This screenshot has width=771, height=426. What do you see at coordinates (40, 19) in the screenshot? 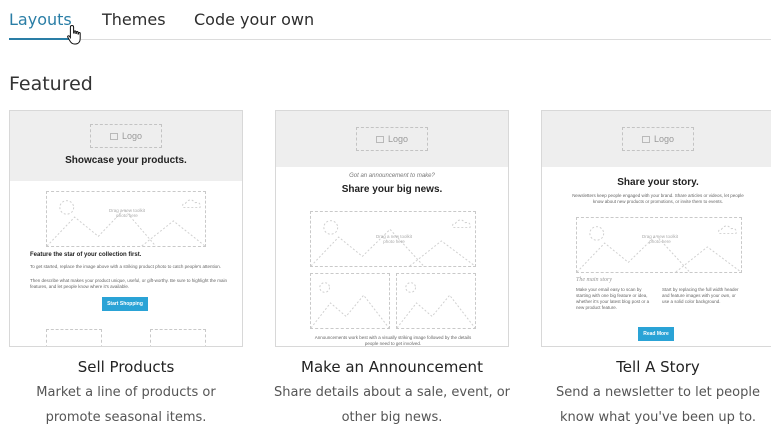
I see `tab-layouts: Layouts` at bounding box center [40, 19].